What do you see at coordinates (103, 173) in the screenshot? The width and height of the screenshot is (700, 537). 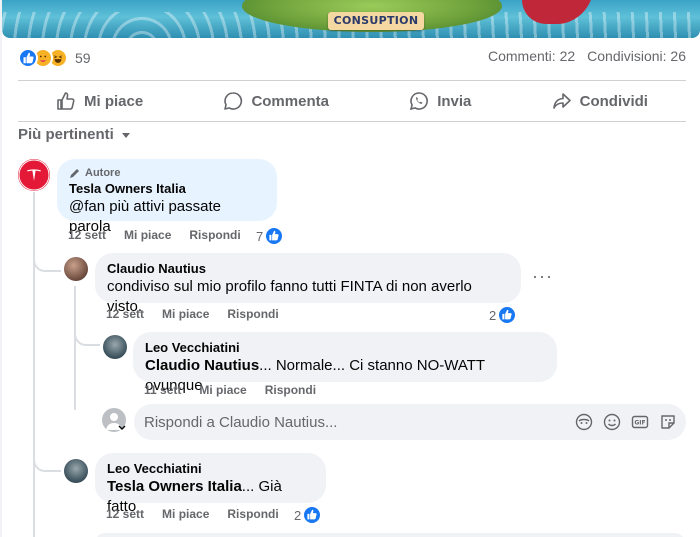 I see `author-badge-label: Autore` at bounding box center [103, 173].